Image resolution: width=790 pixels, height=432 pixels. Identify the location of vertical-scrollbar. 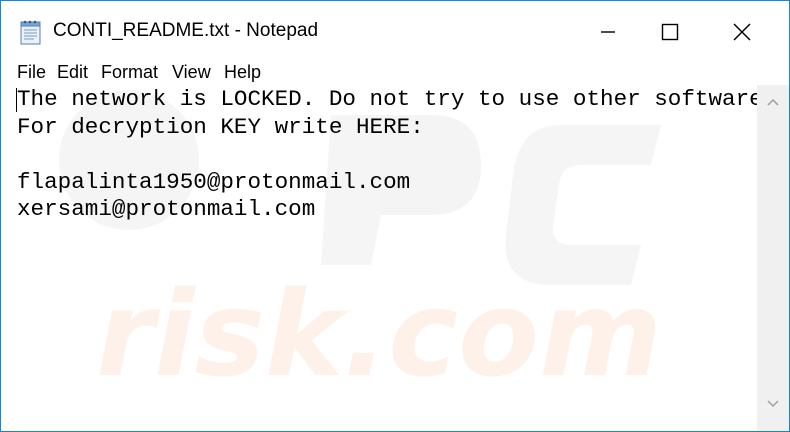
(773, 258).